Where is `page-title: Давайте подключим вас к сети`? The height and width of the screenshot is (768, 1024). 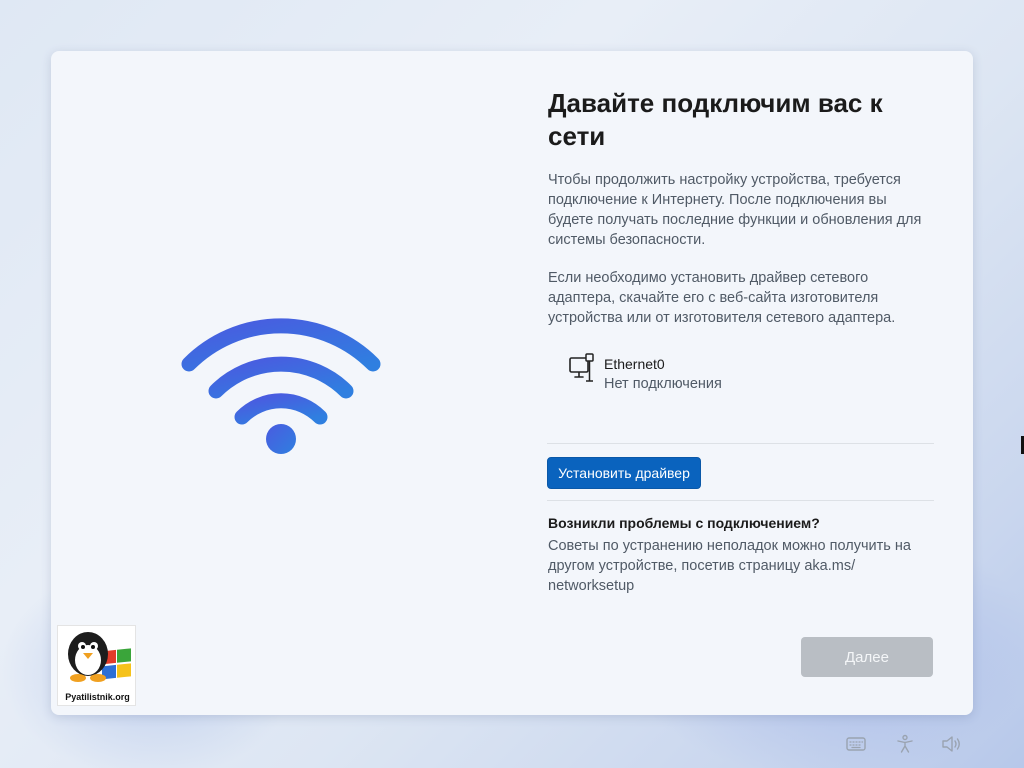 page-title: Давайте подключим вас к сети is located at coordinates (715, 119).